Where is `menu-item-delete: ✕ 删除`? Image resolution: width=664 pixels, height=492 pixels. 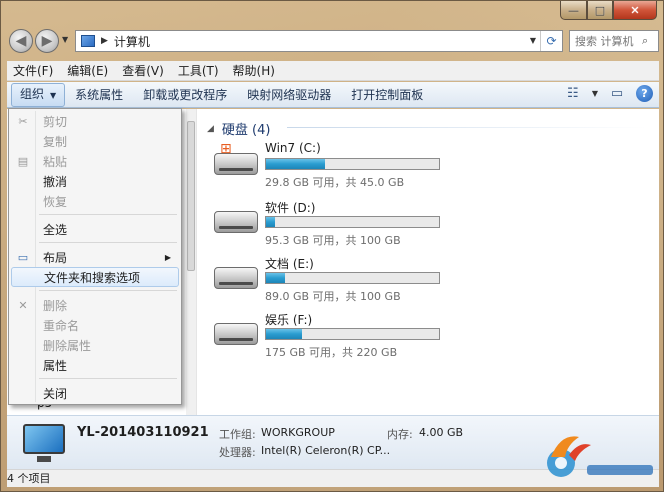
menu-item-delete: ✕ 删除 is located at coordinates (95, 305).